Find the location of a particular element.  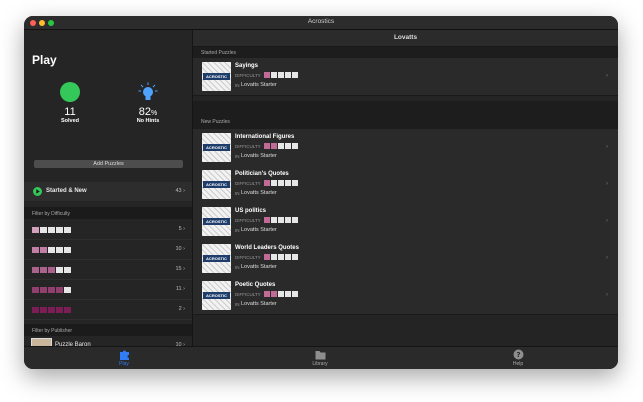

difficulty-row-2: 10 › is located at coordinates (108, 250).